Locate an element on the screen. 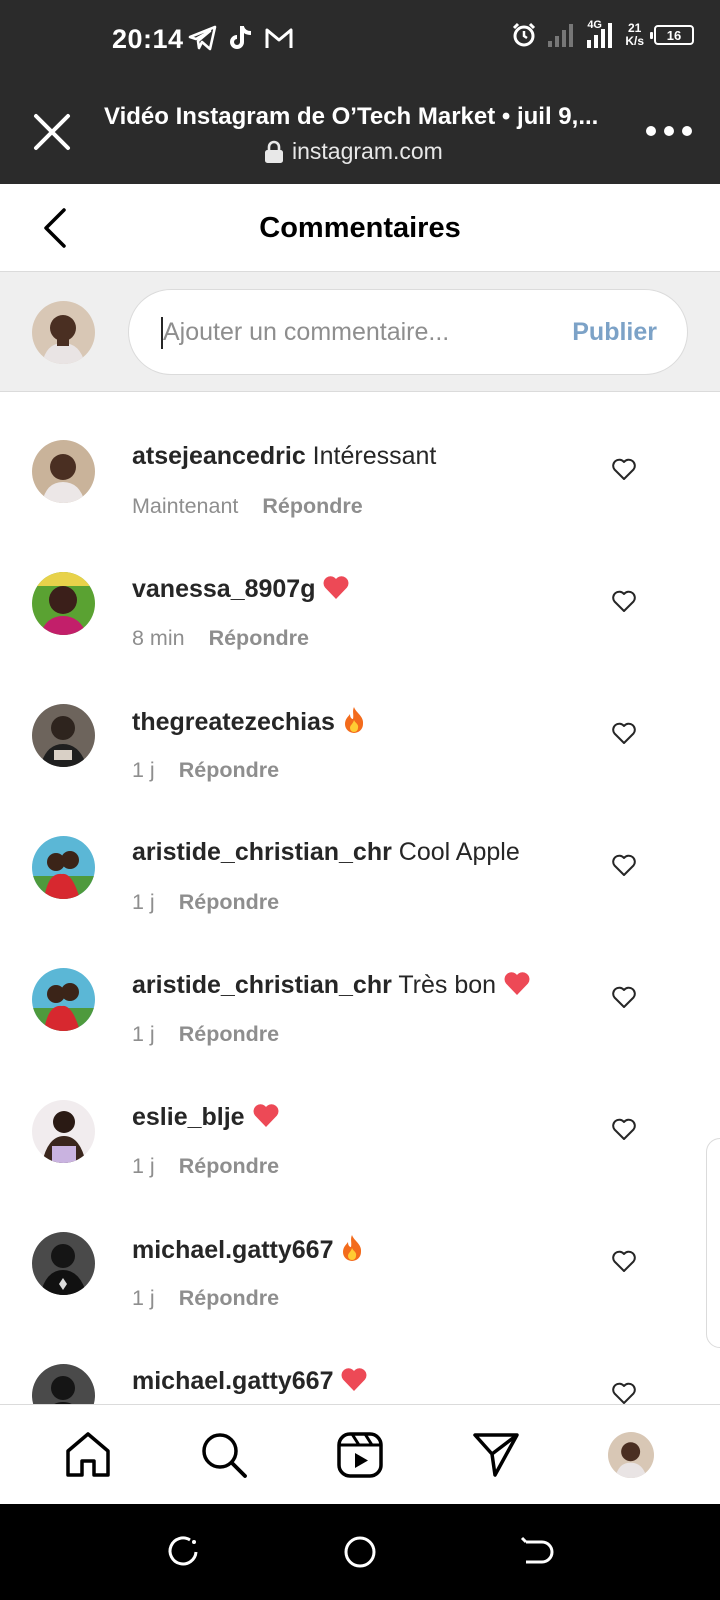 Image resolution: width=720 pixels, height=1600 pixels. comment-body: Intéressant is located at coordinates (374, 456).